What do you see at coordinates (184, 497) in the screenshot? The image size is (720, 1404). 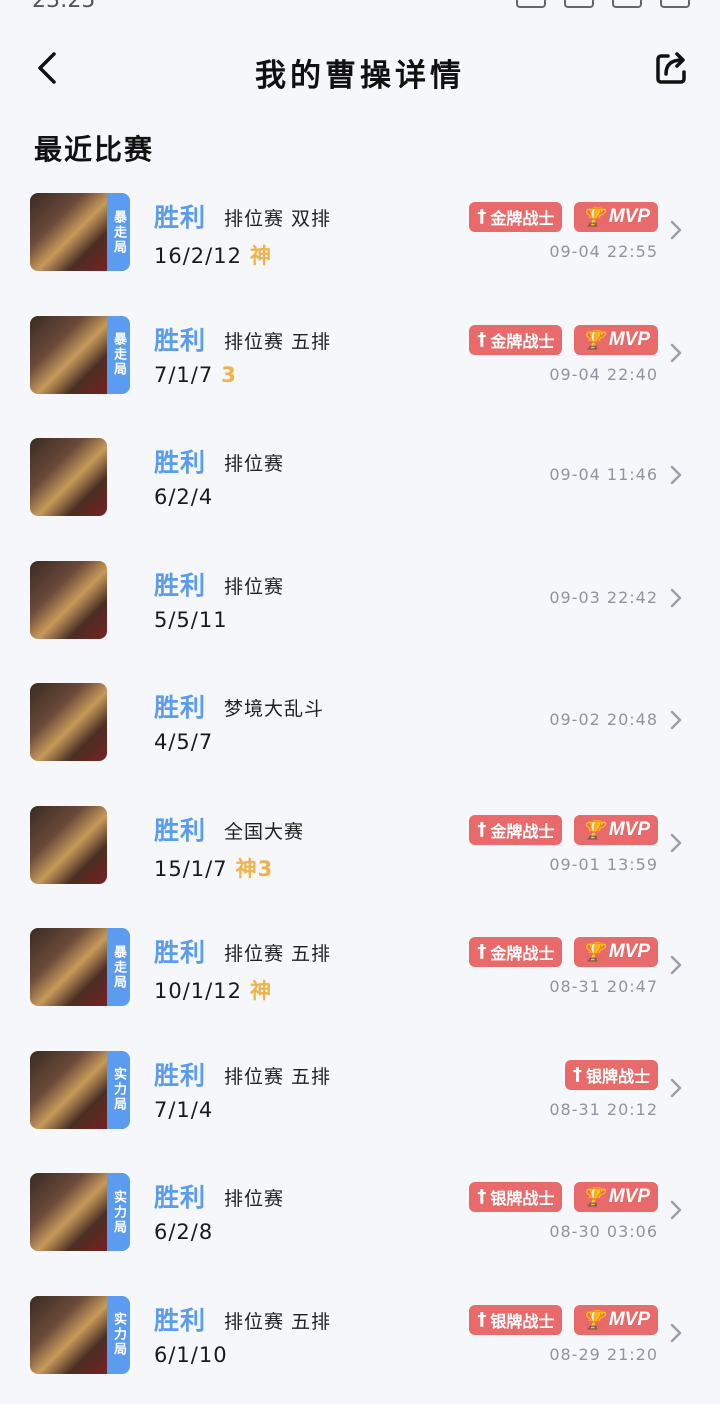 I see `kda-value: 6/2/4` at bounding box center [184, 497].